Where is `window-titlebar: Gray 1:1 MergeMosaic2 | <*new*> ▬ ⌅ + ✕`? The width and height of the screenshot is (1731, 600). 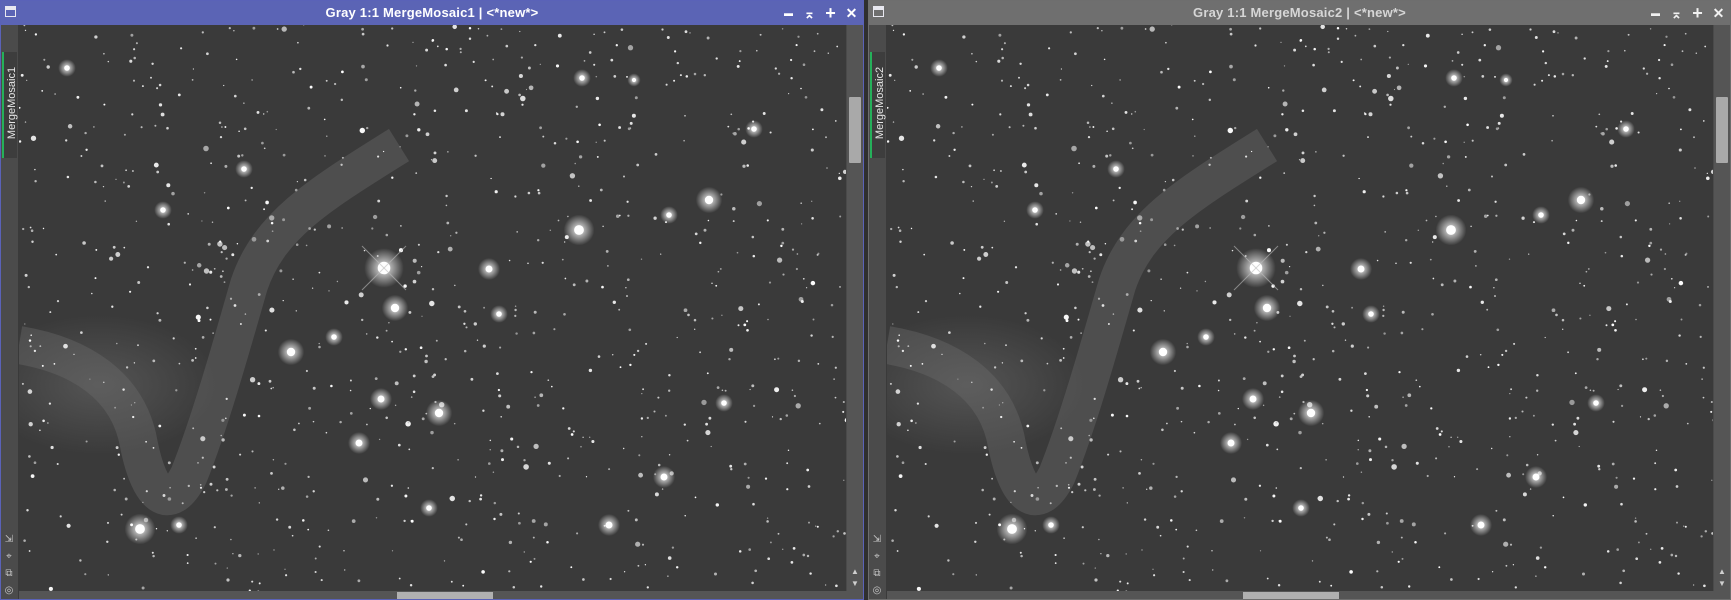 window-titlebar: Gray 1:1 MergeMosaic2 | <*new*> ▬ ⌅ + ✕ is located at coordinates (1299, 13).